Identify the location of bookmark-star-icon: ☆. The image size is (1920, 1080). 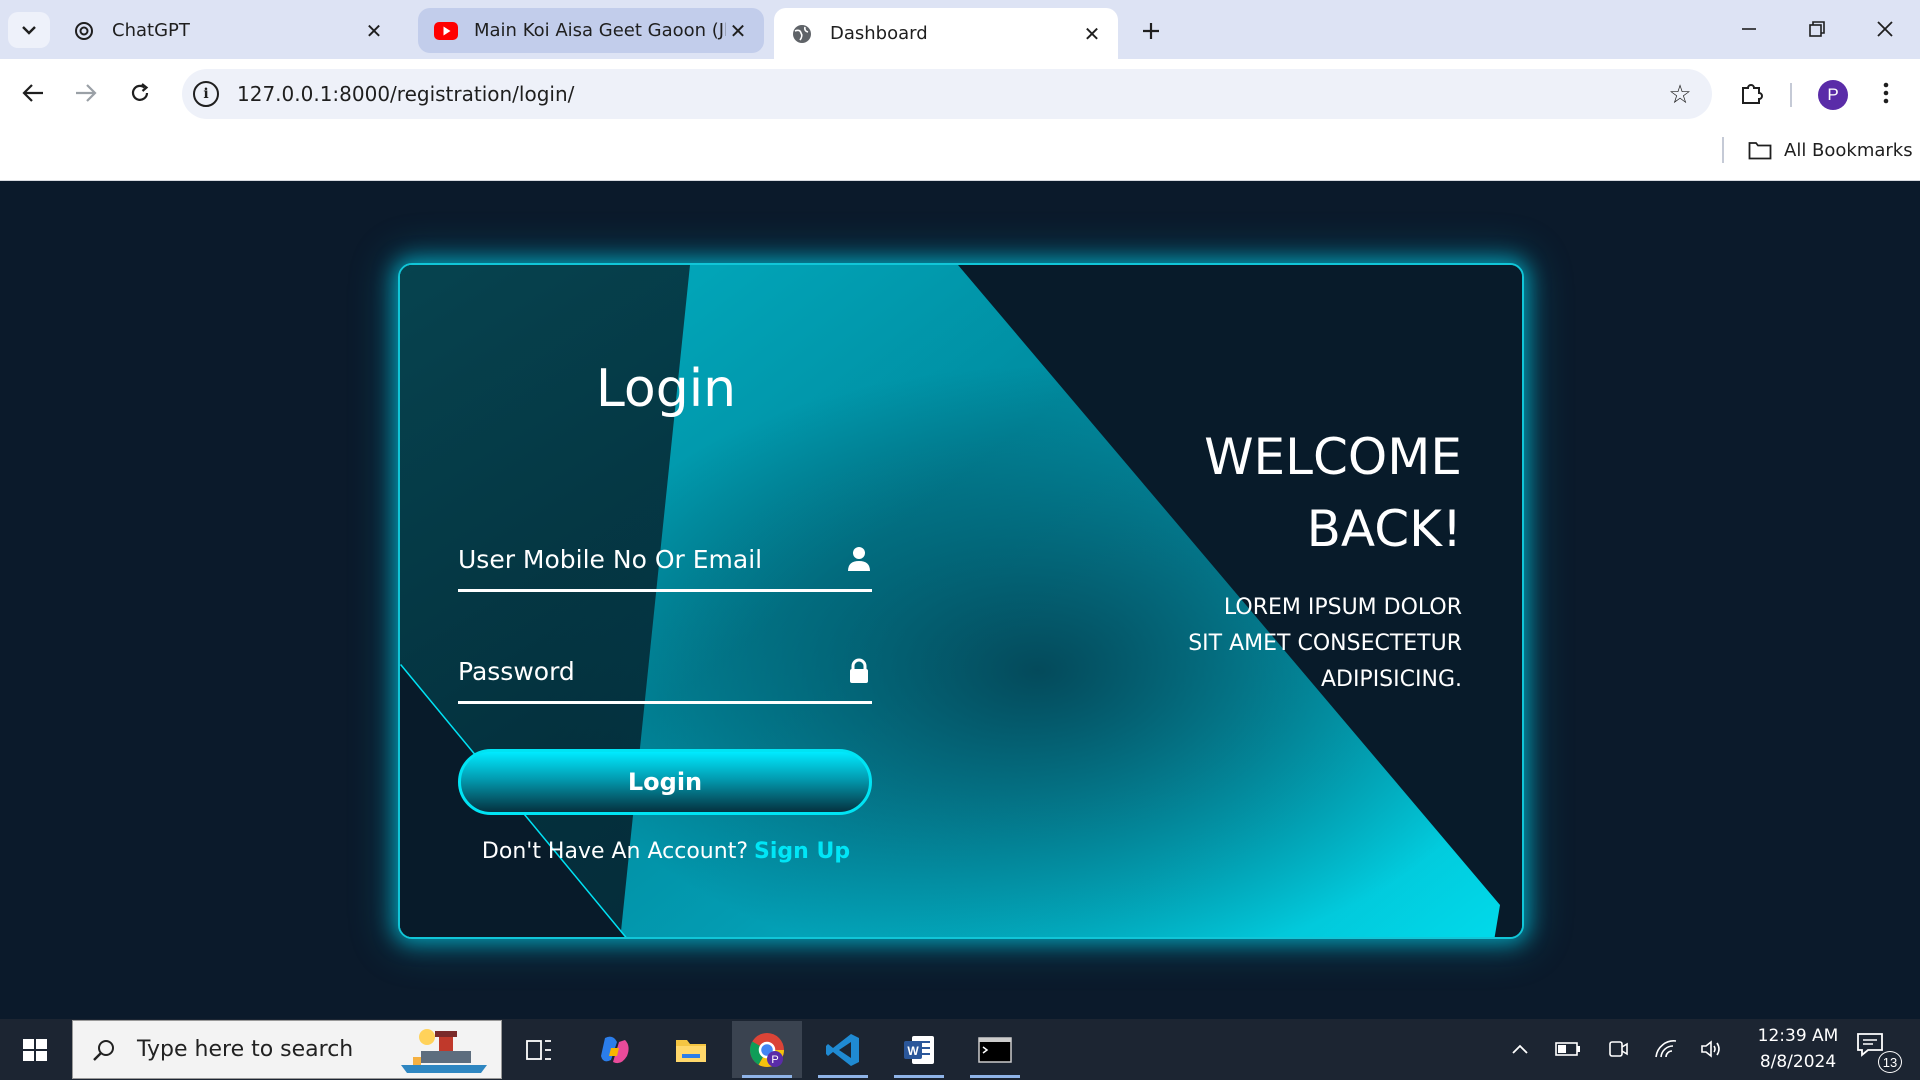
(1680, 94).